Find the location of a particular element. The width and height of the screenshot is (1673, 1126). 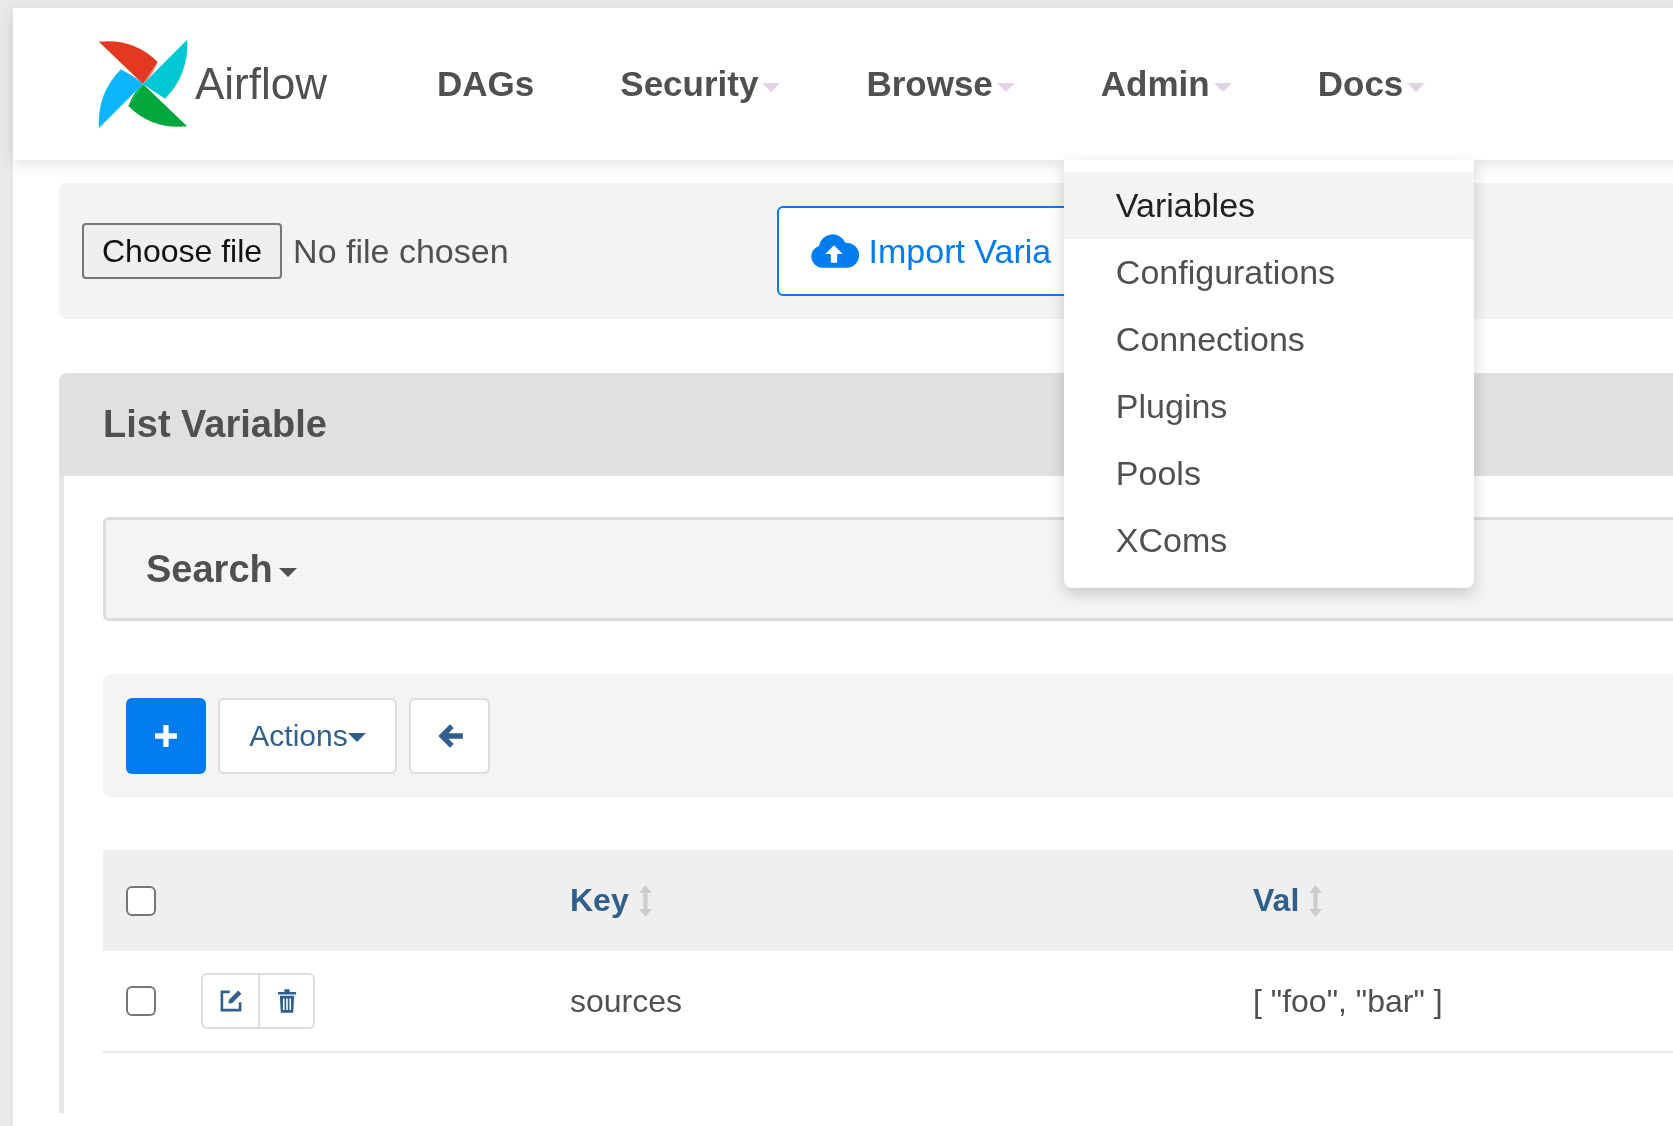

choose-file-button: Choose file is located at coordinates (182, 251).